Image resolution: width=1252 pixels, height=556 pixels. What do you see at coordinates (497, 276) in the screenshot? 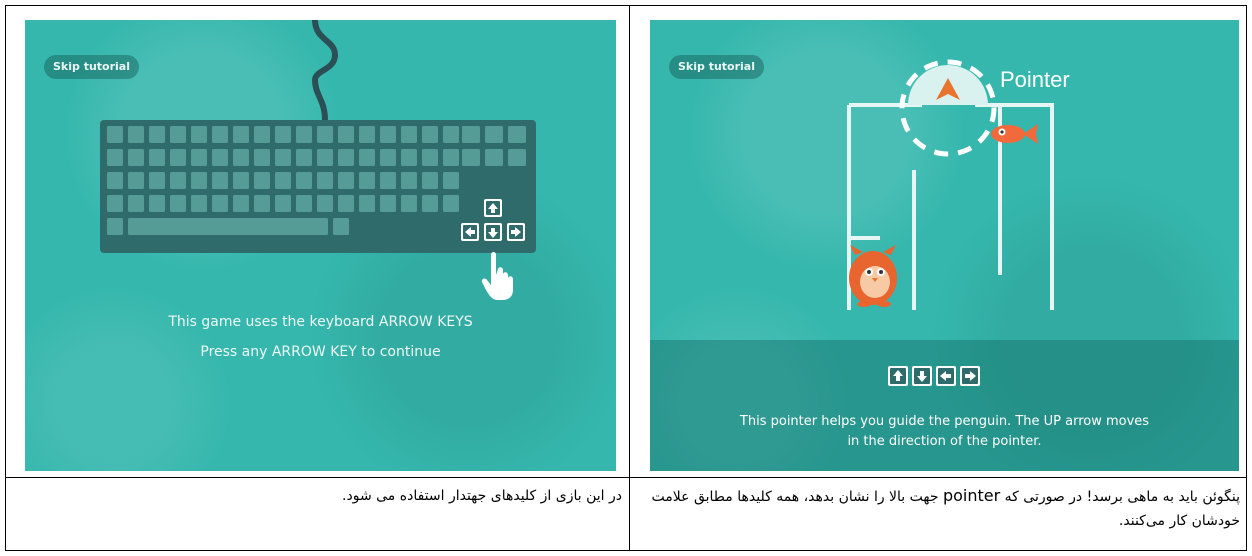
I see `hand-pointer-icon` at bounding box center [497, 276].